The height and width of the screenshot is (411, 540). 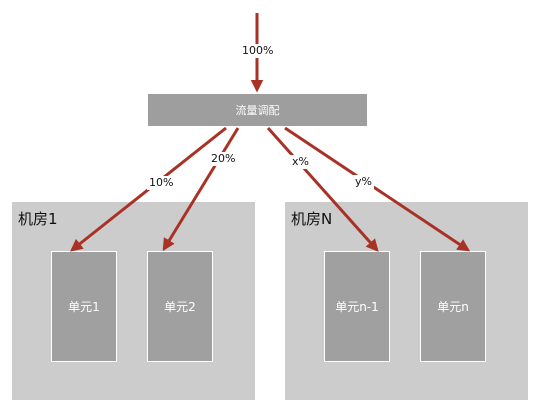 What do you see at coordinates (161, 183) in the screenshot?
I see `flow-label-unit-1: 10%` at bounding box center [161, 183].